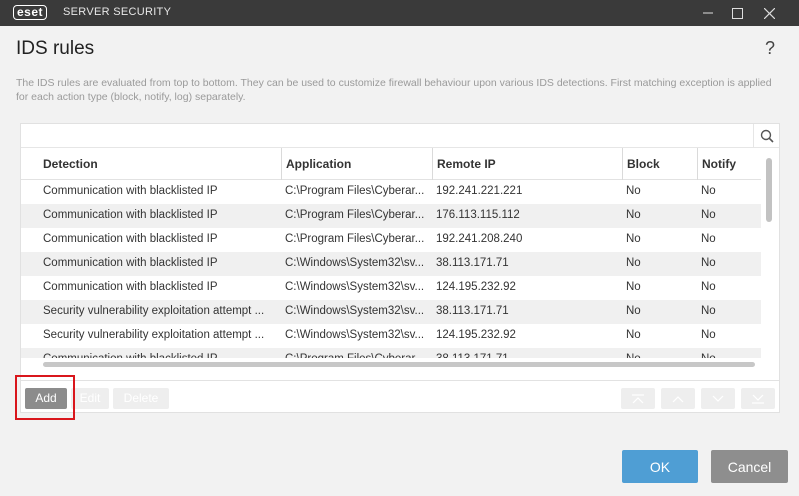 This screenshot has height=496, width=799. What do you see at coordinates (718, 398) in the screenshot?
I see `move-down-icon` at bounding box center [718, 398].